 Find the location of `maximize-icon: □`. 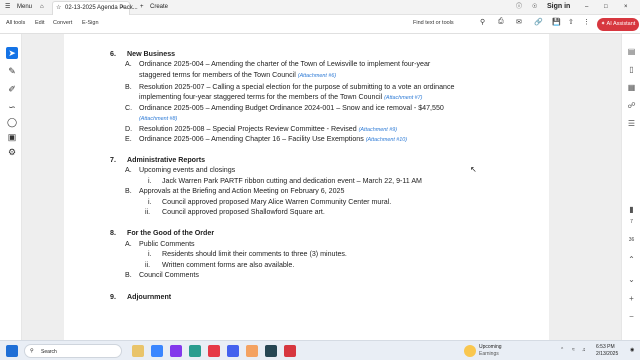

maximize-icon: □ is located at coordinates (606, 7).